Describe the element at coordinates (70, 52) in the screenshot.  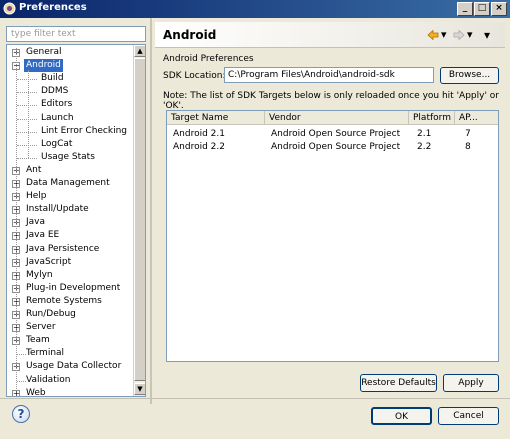
I see `tree-item: + General` at that location.